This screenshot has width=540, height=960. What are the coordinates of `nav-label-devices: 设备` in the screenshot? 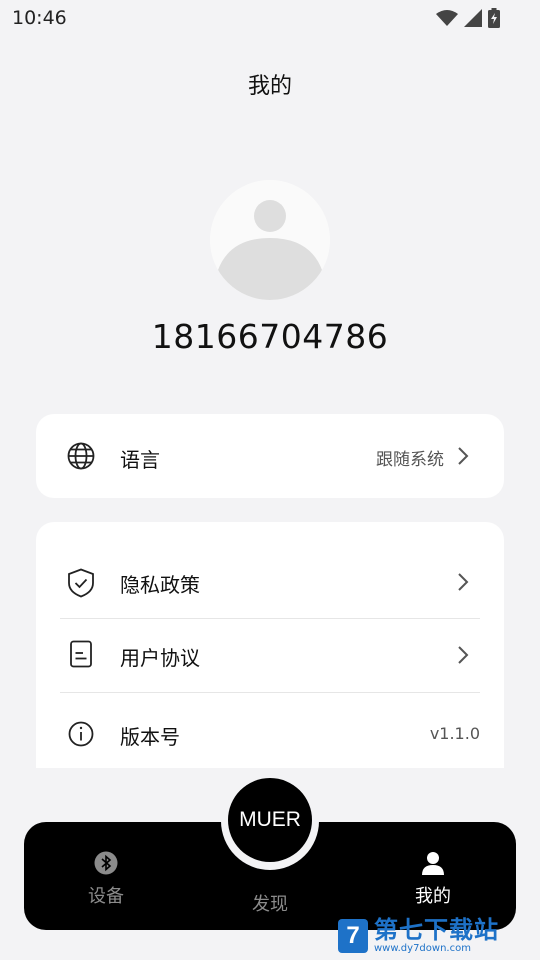 It's located at (106, 896).